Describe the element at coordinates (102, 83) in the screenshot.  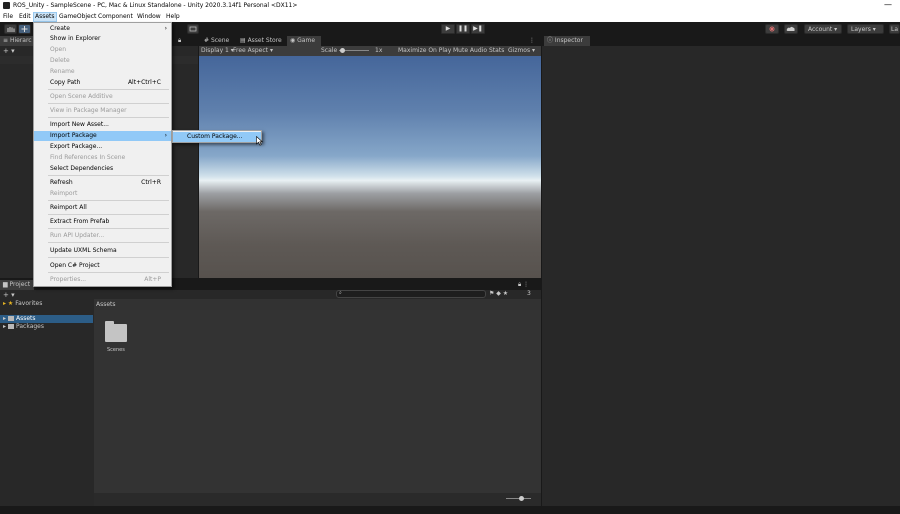
I see `menu-item-copy-path: Copy Path Alt+Ctrl+C` at that location.